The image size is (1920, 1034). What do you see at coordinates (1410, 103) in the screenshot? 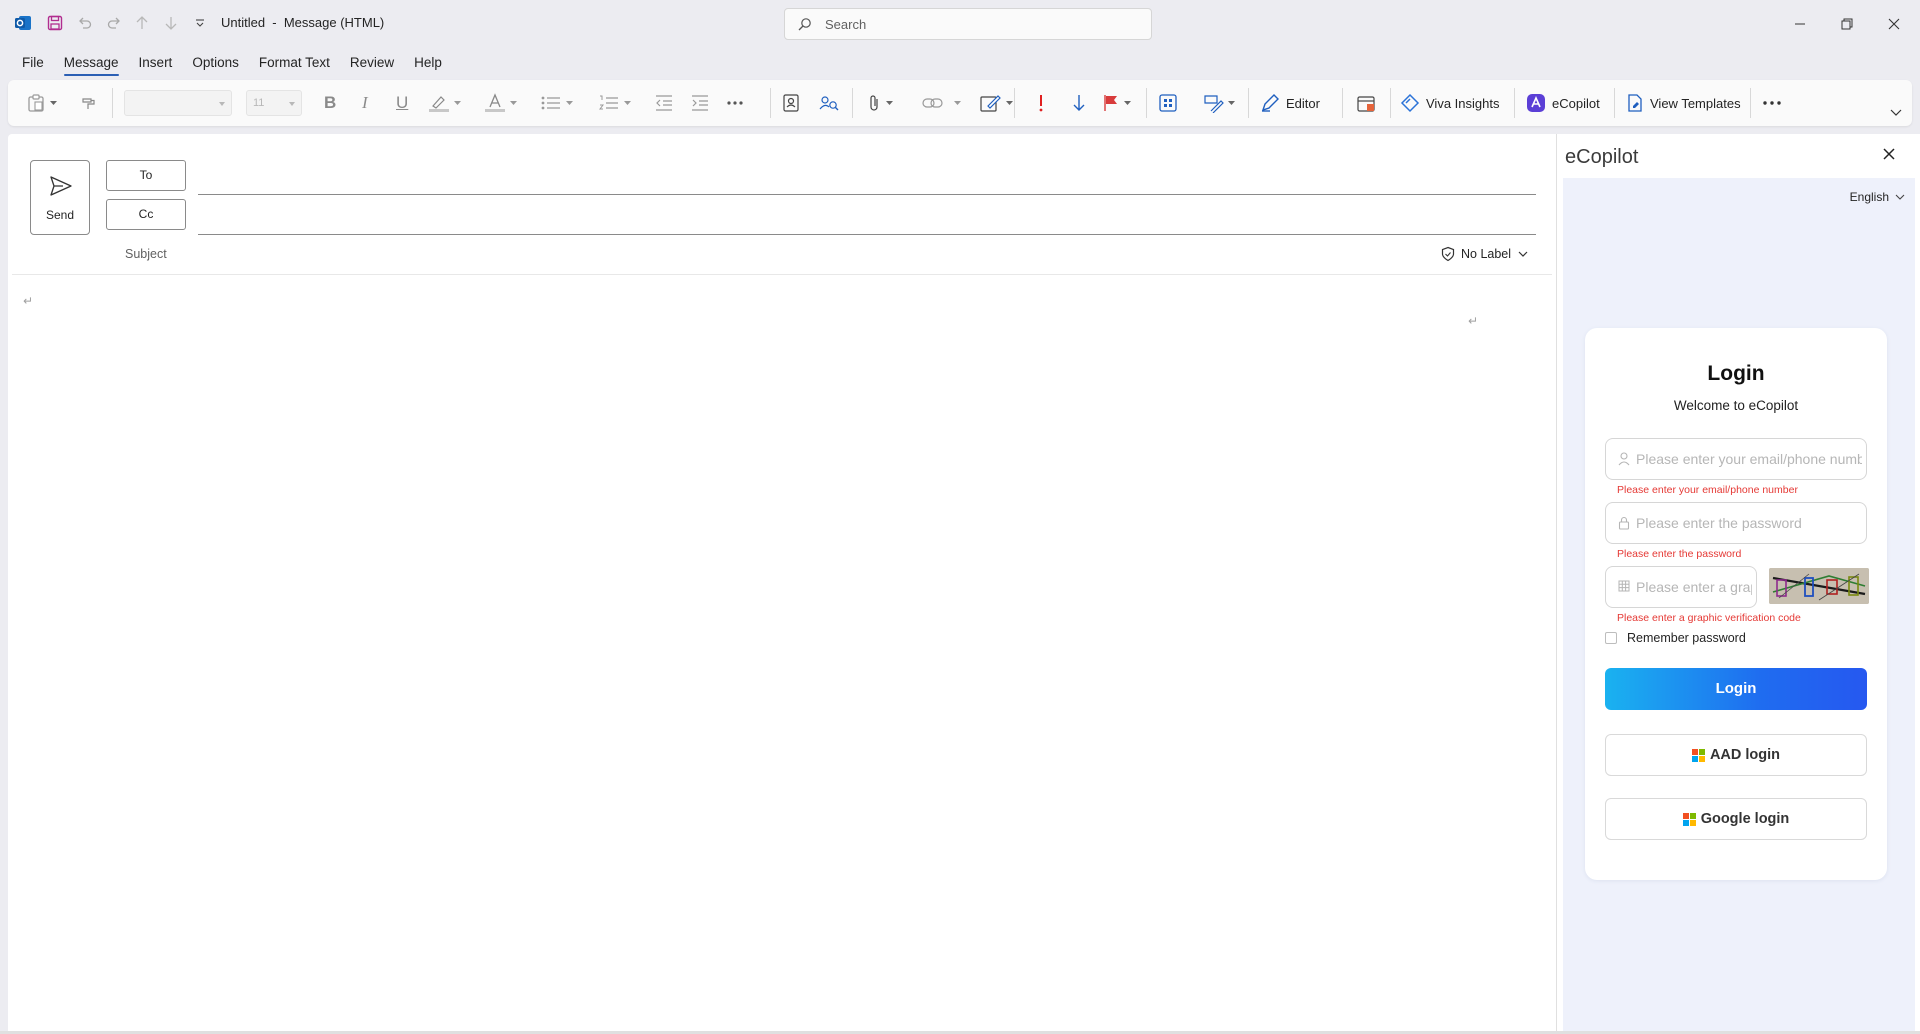
I see `viva-insights-icon` at bounding box center [1410, 103].